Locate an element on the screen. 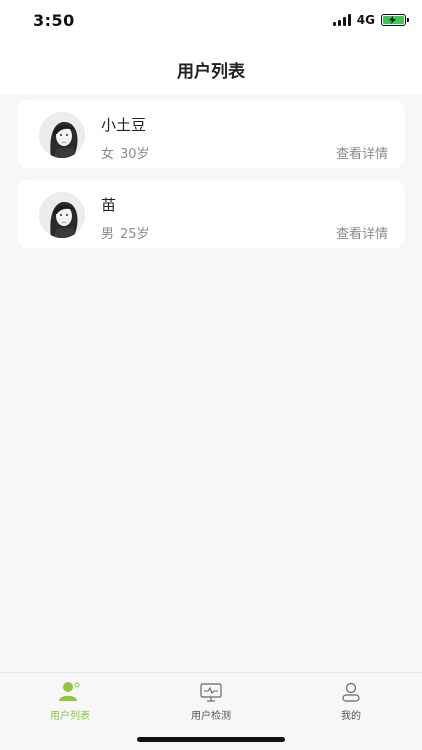 The height and width of the screenshot is (750, 422). user-gender: 男 is located at coordinates (108, 234).